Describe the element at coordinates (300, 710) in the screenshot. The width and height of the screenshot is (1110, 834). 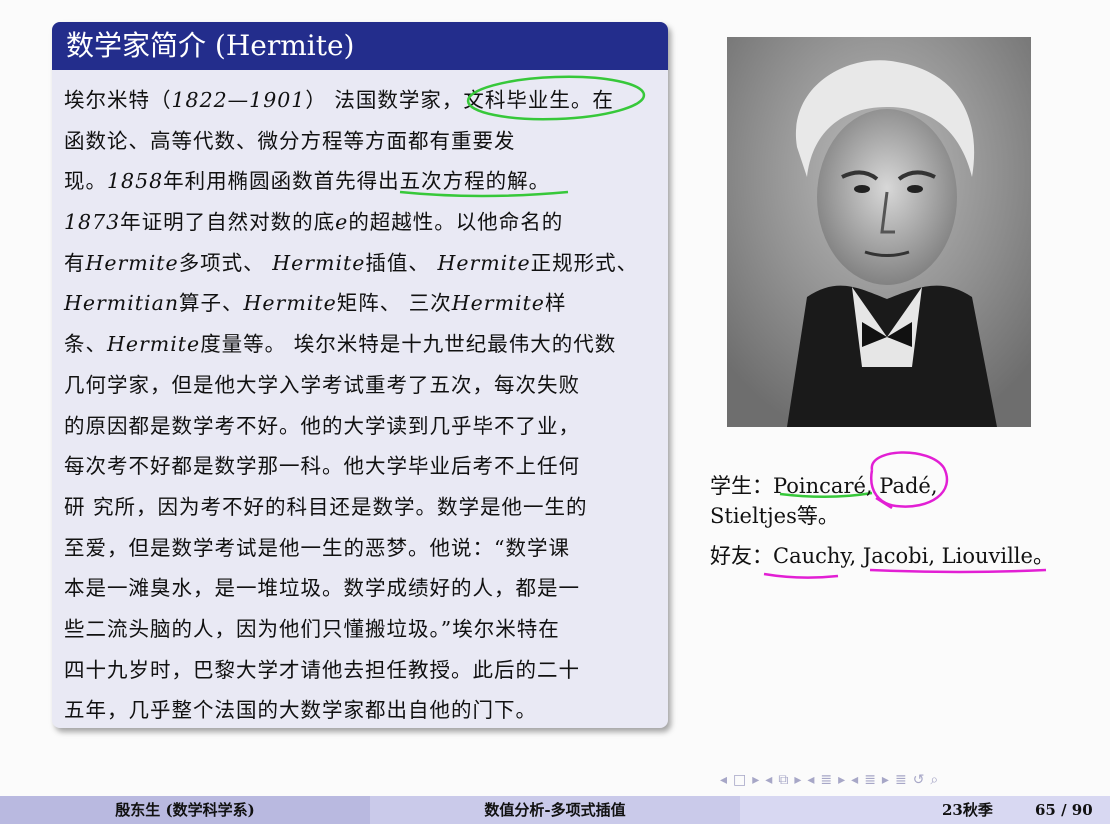
I see `biography-text-segment: 五年，几乎整个法国的大数学家都出自他的门下。` at that location.